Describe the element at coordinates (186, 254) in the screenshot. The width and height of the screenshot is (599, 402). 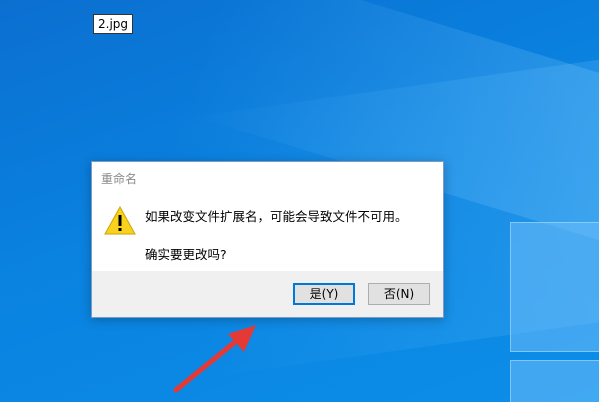
I see `dialog-message-line2: 确实要更改吗?` at that location.